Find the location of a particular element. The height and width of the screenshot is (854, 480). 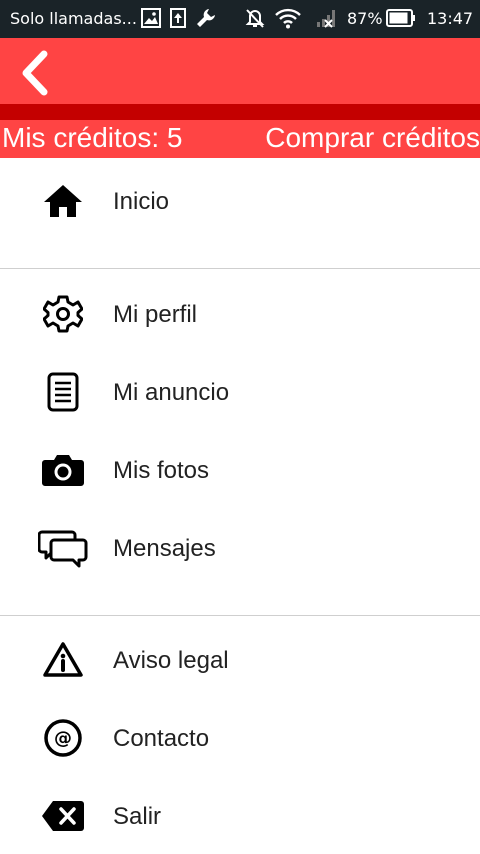

status-bar: Solo llamadas... 87% 13:47 is located at coordinates (240, 19).